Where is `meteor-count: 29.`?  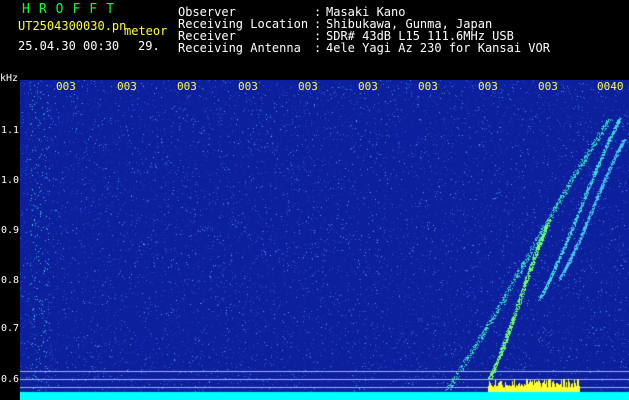 meteor-count: 29. is located at coordinates (149, 46).